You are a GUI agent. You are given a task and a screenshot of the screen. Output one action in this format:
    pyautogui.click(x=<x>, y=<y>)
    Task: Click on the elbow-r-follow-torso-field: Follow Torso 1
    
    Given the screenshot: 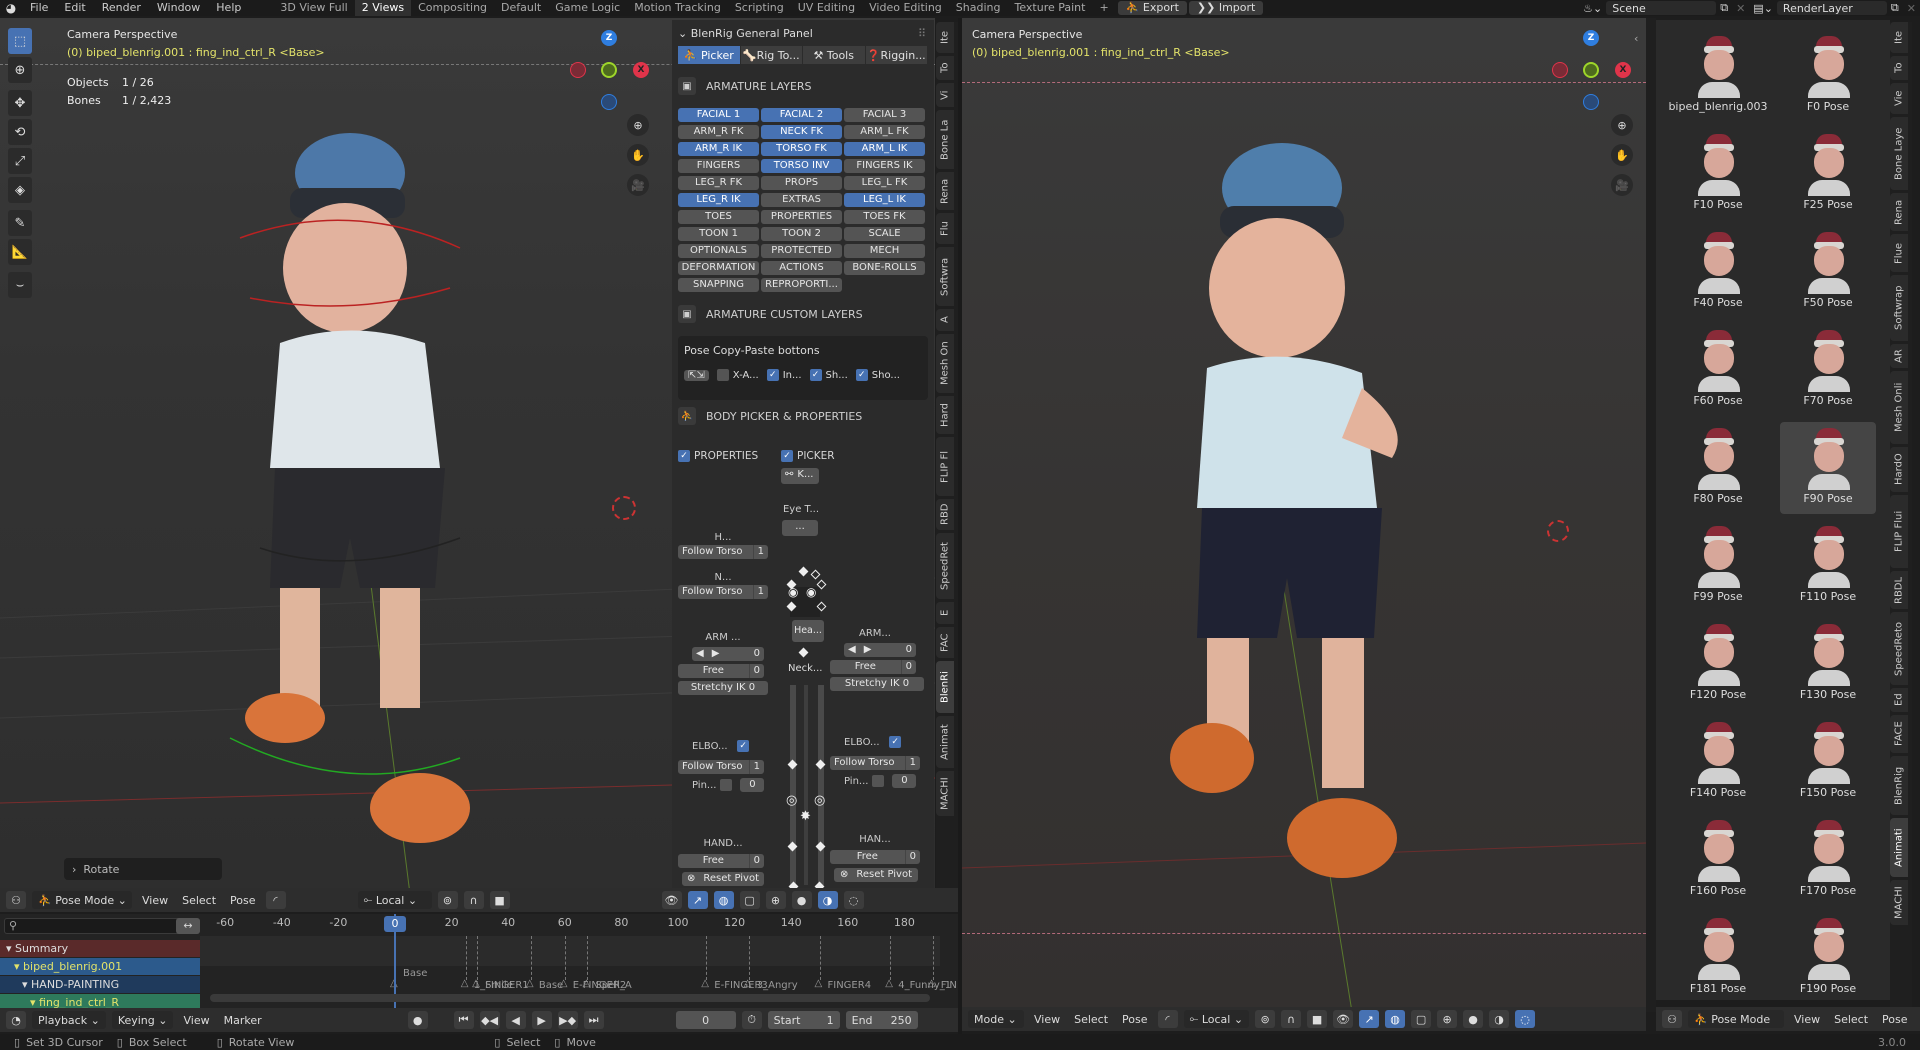 What is the action you would take?
    pyautogui.click(x=721, y=767)
    